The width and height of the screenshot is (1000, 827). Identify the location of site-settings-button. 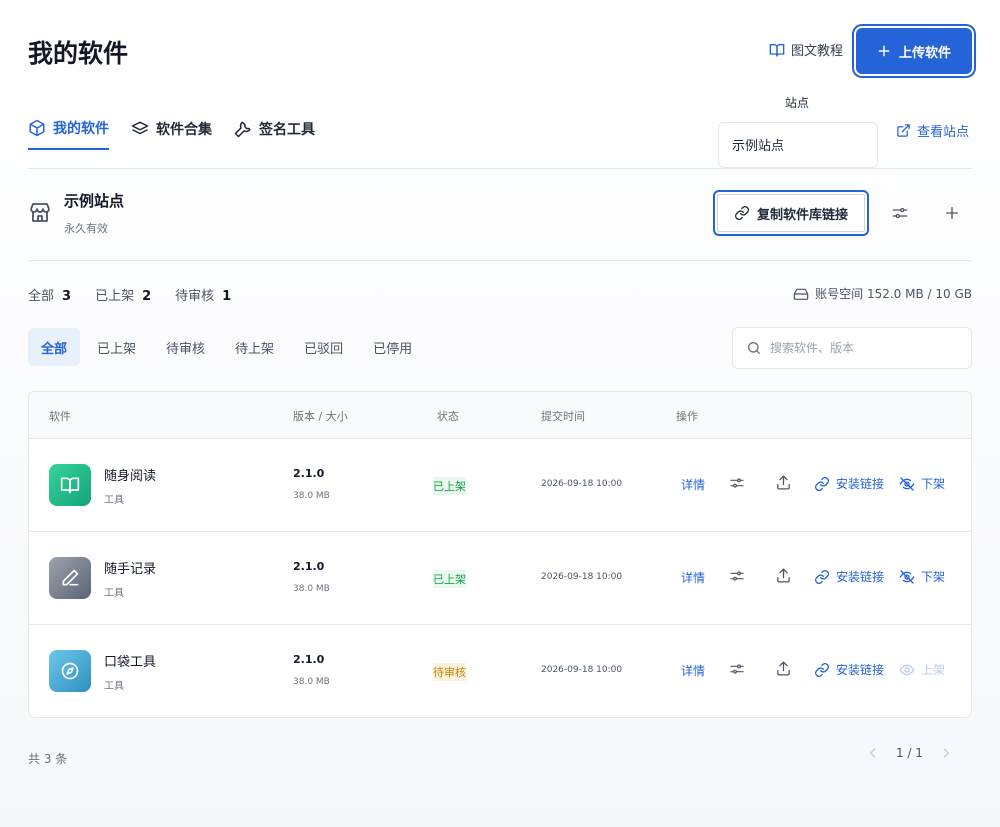
(900, 213).